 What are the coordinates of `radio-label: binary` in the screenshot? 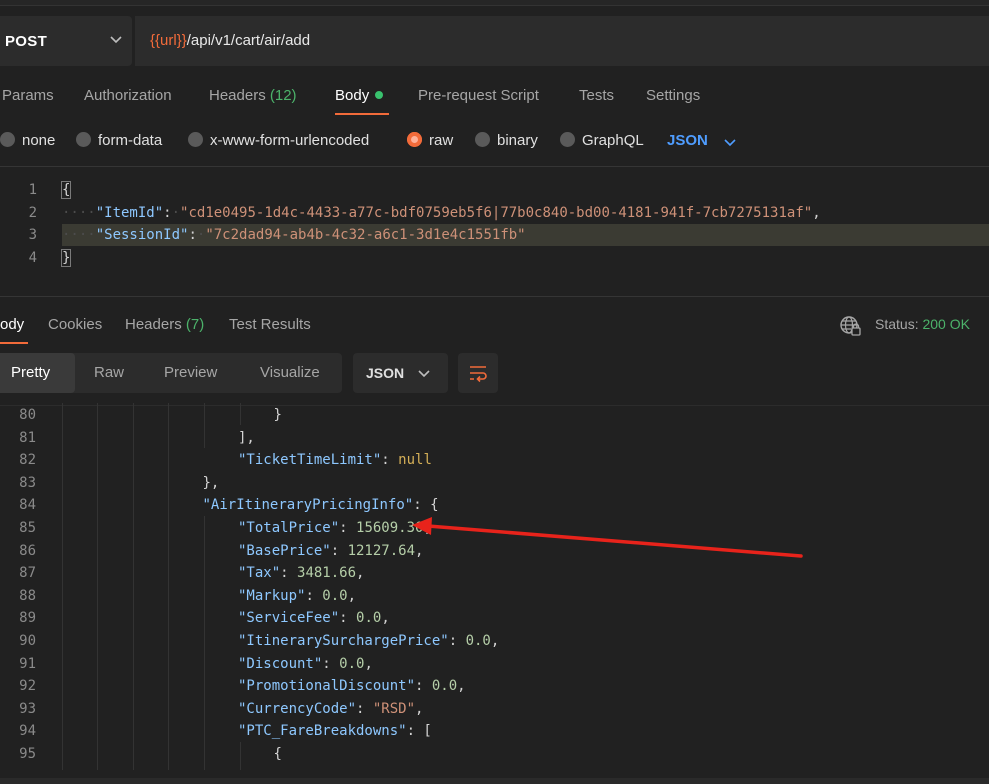 It's located at (517, 140).